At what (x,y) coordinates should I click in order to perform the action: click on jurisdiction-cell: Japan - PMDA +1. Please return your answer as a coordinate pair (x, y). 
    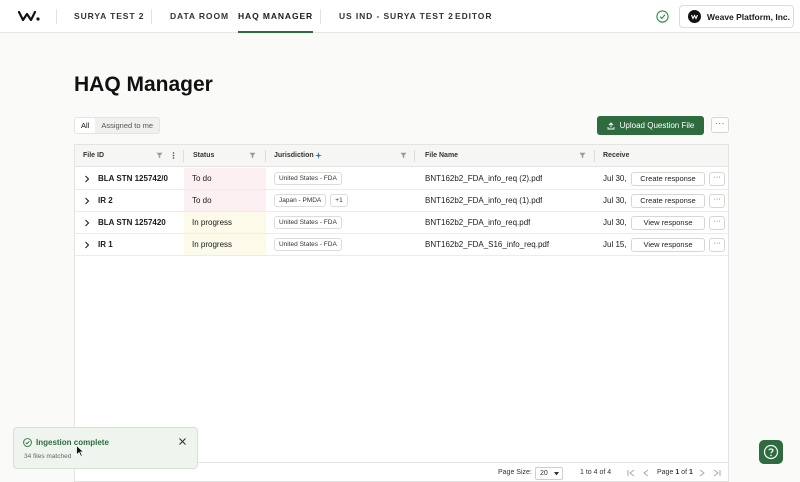
    Looking at the image, I should click on (313, 201).